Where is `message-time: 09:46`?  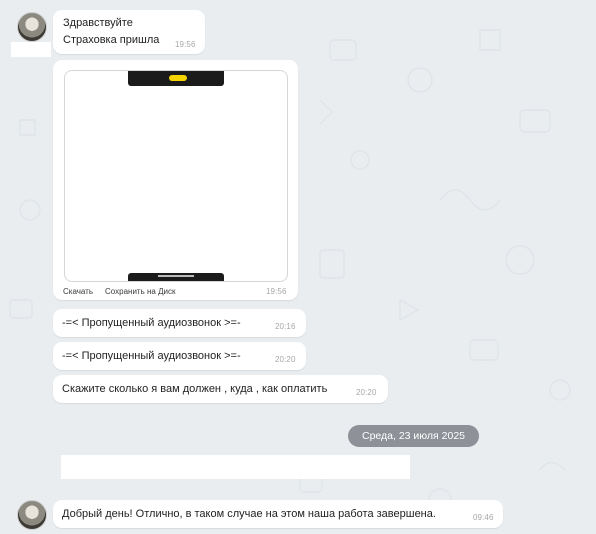
message-time: 09:46 is located at coordinates (483, 517).